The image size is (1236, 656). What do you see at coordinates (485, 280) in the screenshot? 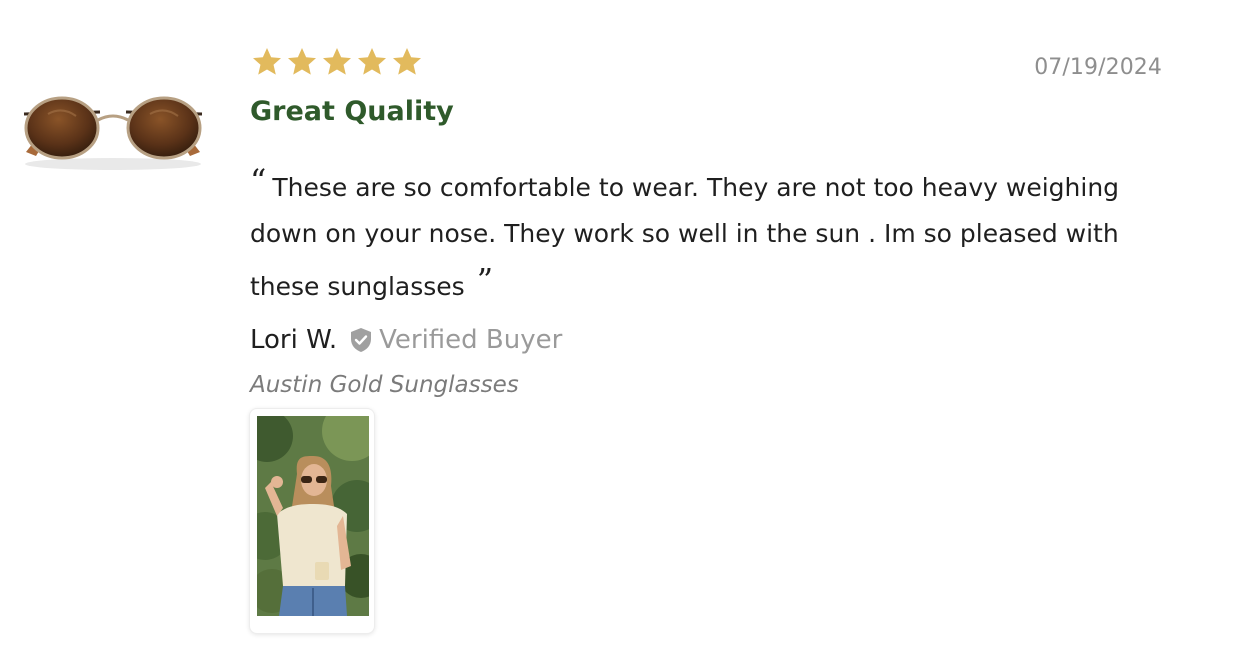
I see `close-quote-icon: ”` at bounding box center [485, 280].